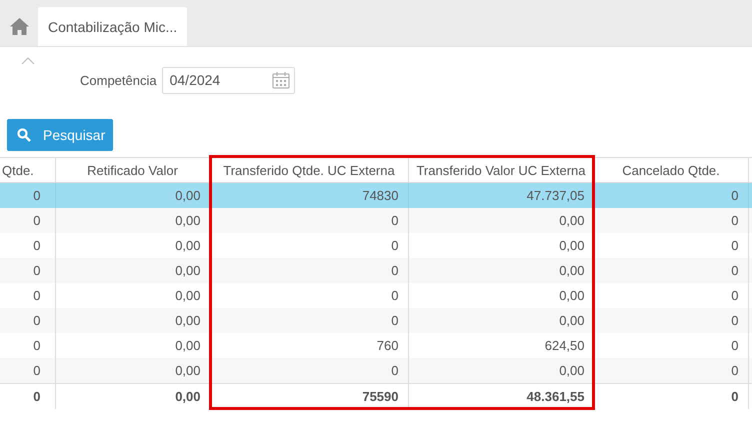 Image resolution: width=752 pixels, height=425 pixels. Describe the element at coordinates (501, 396) in the screenshot. I see `total-cell: 48.361,55` at that location.